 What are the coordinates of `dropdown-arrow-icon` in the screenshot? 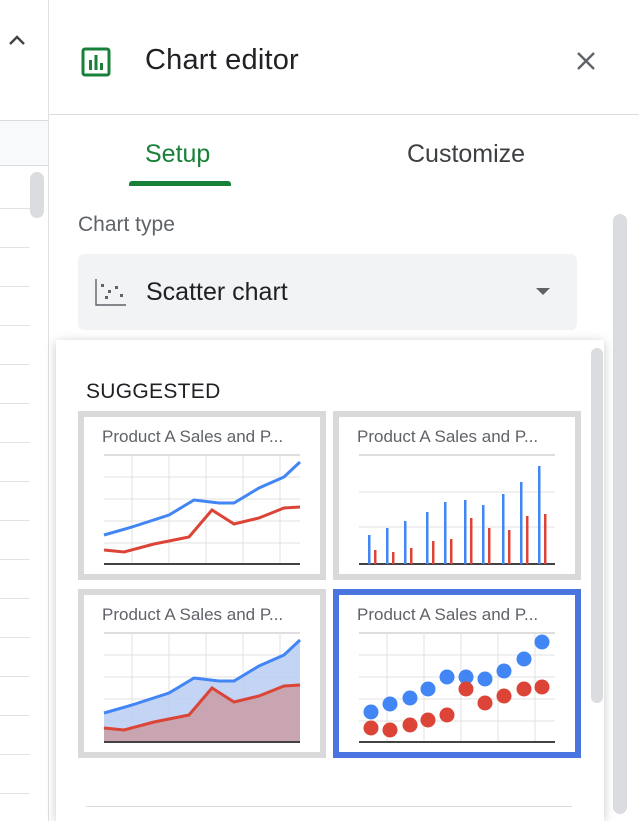 It's located at (543, 291).